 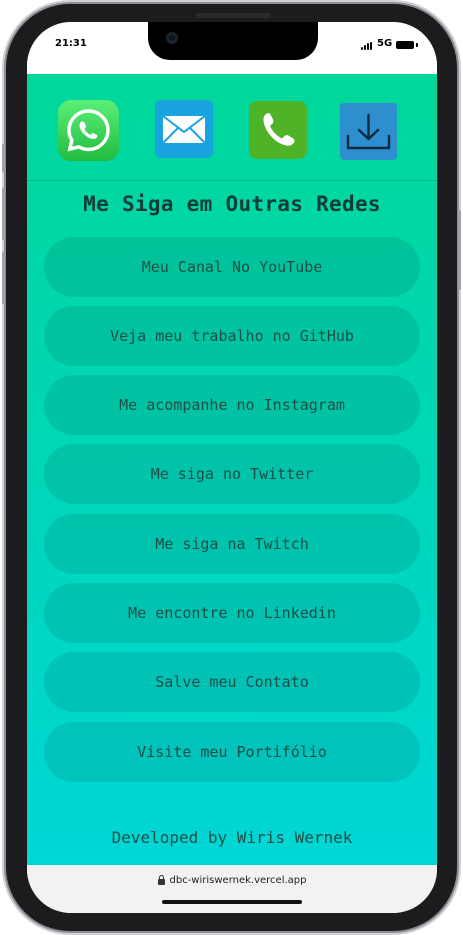 I want to click on github-link-button: Veja meu trabalho no GitHub, so click(x=232, y=336).